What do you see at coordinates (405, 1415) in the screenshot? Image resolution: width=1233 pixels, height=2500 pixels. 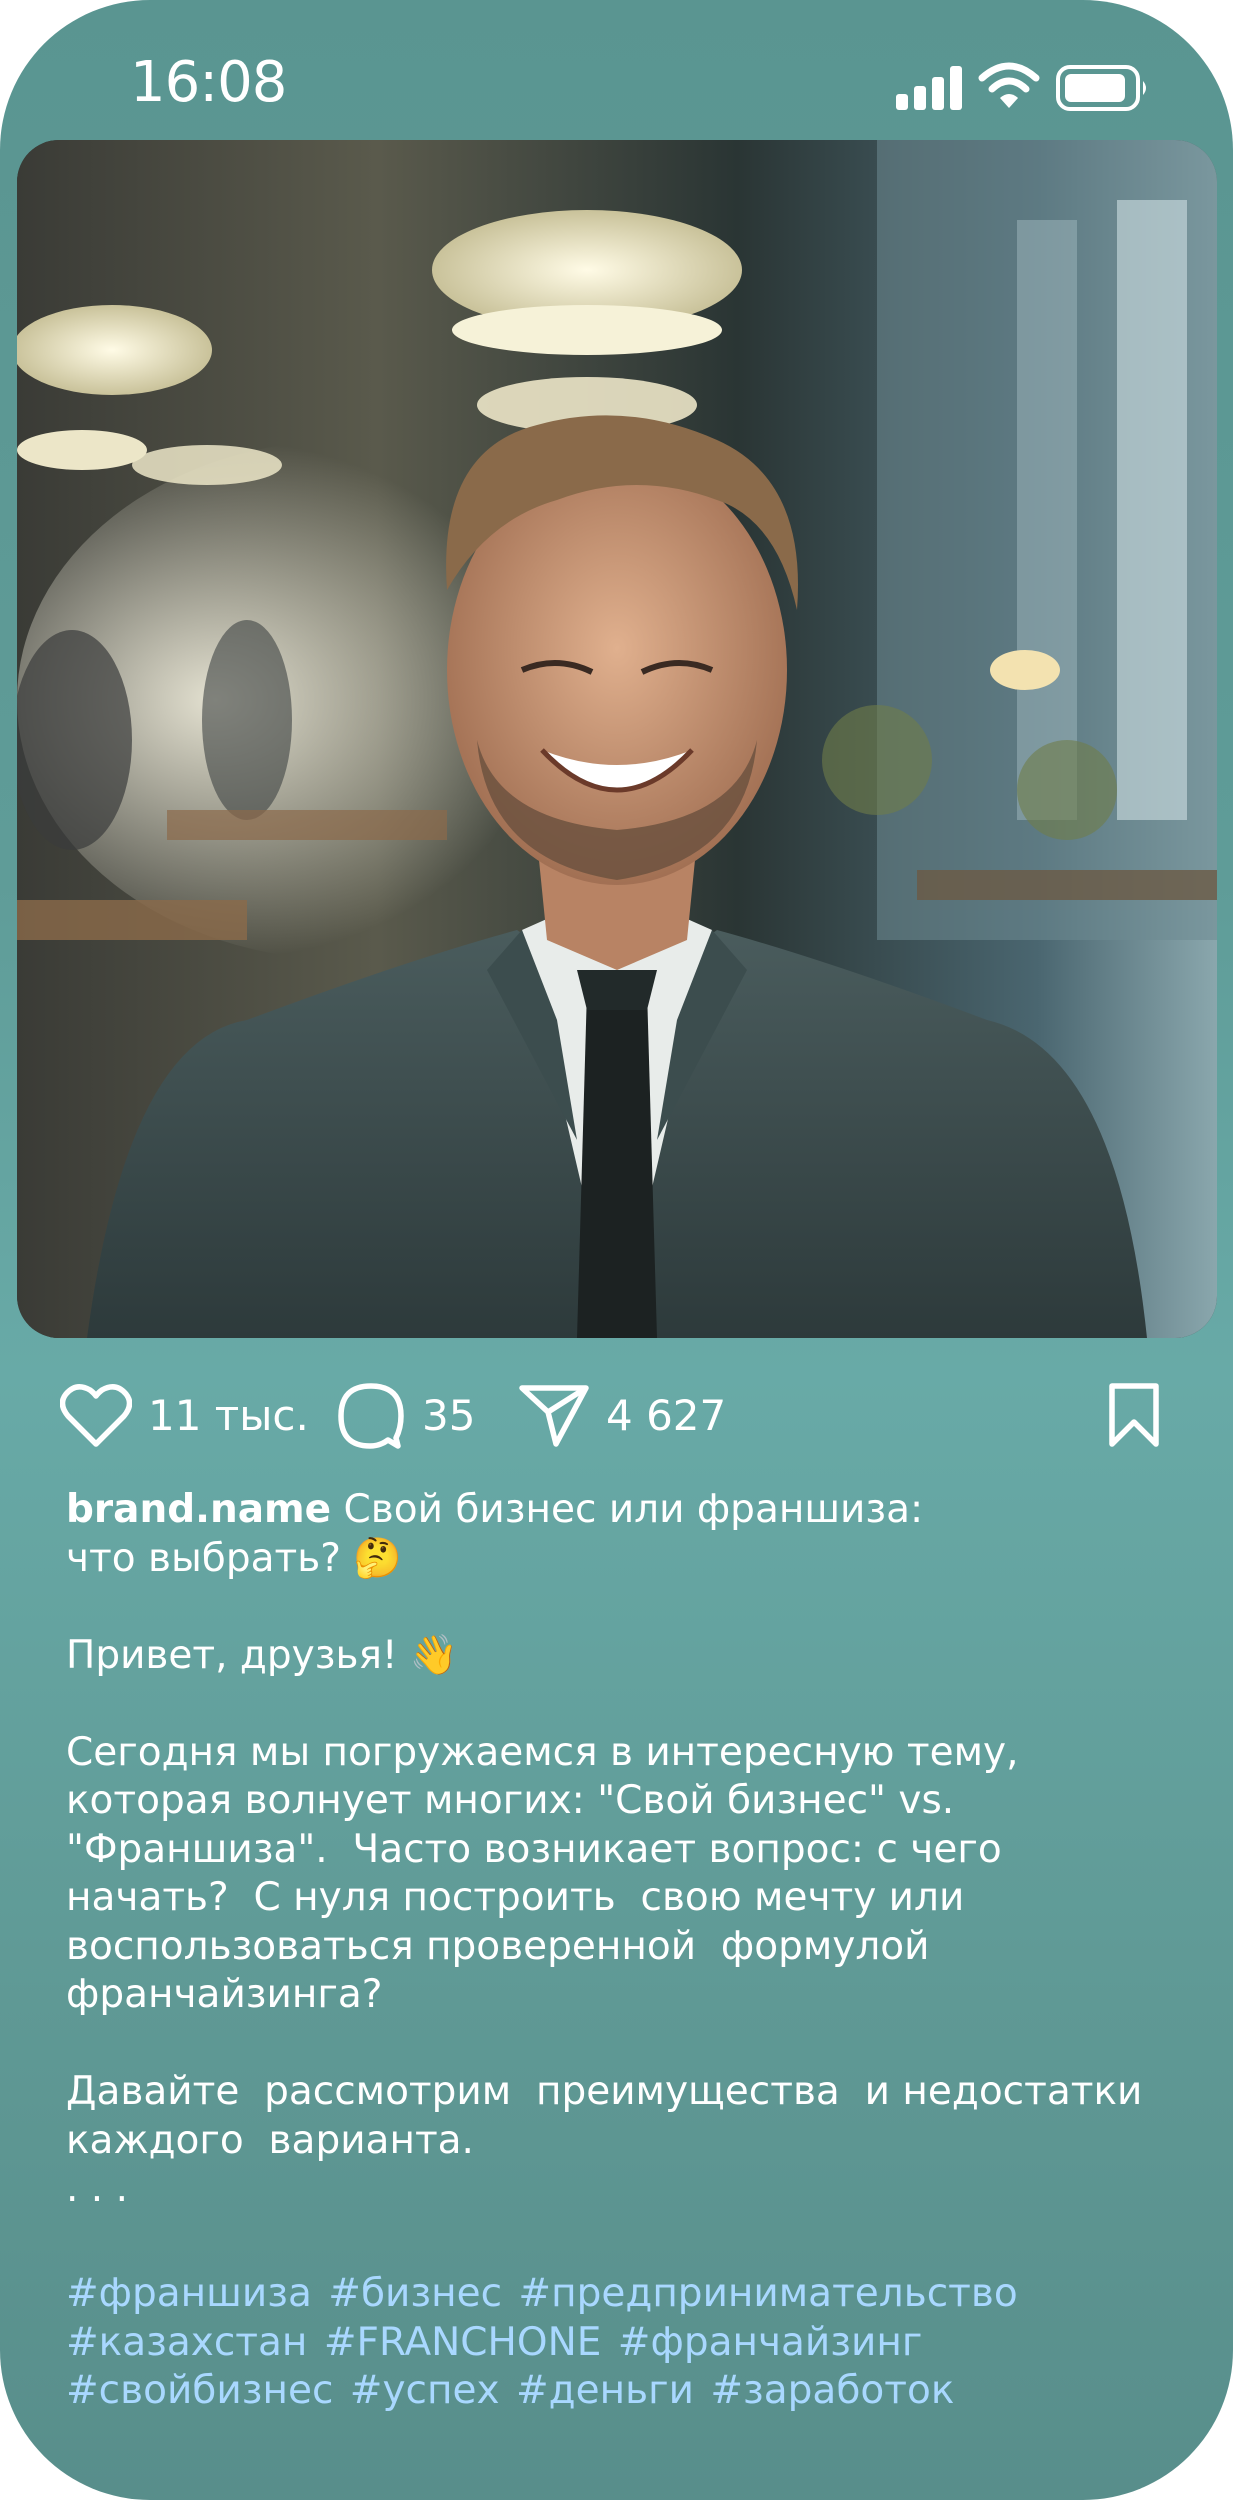 I see `comment-button: 35` at bounding box center [405, 1415].